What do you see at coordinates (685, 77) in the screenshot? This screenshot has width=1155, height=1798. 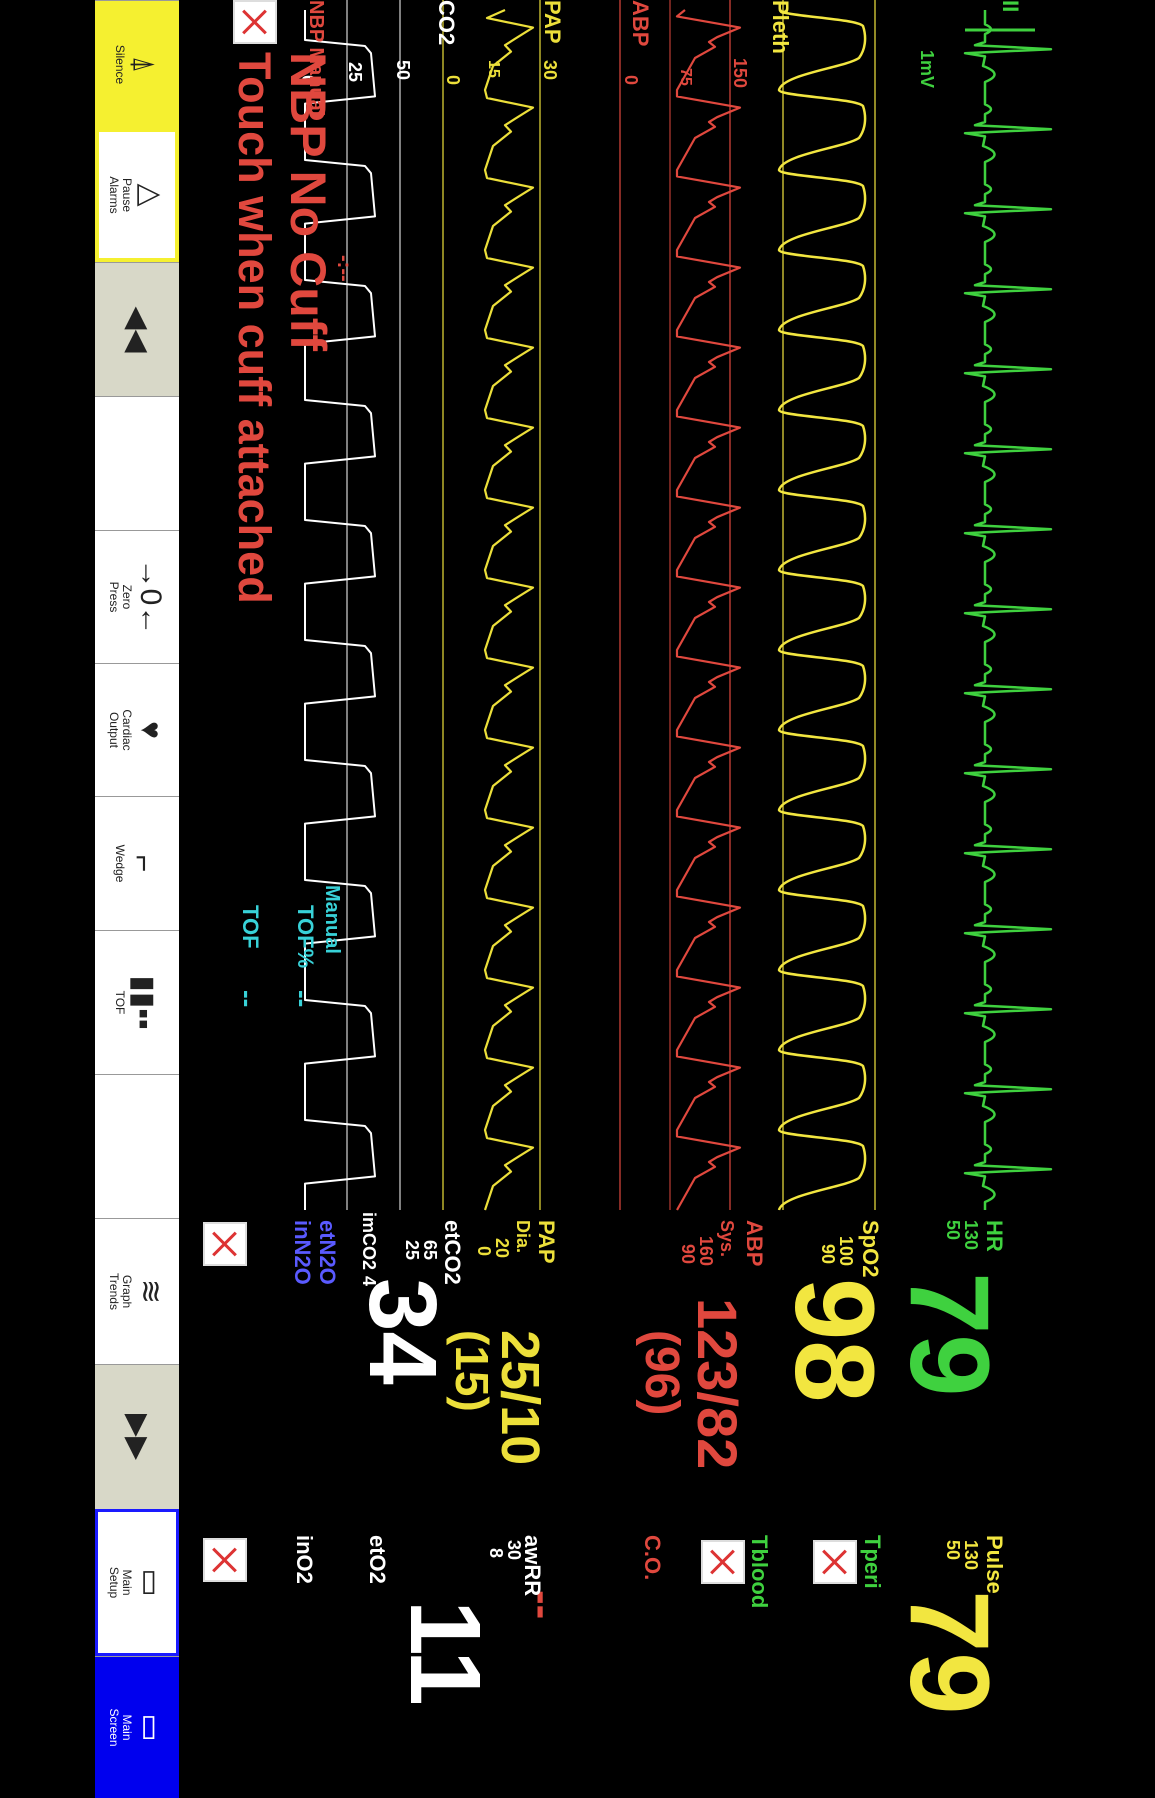 I see `abp-scale-mid: 75` at bounding box center [685, 77].